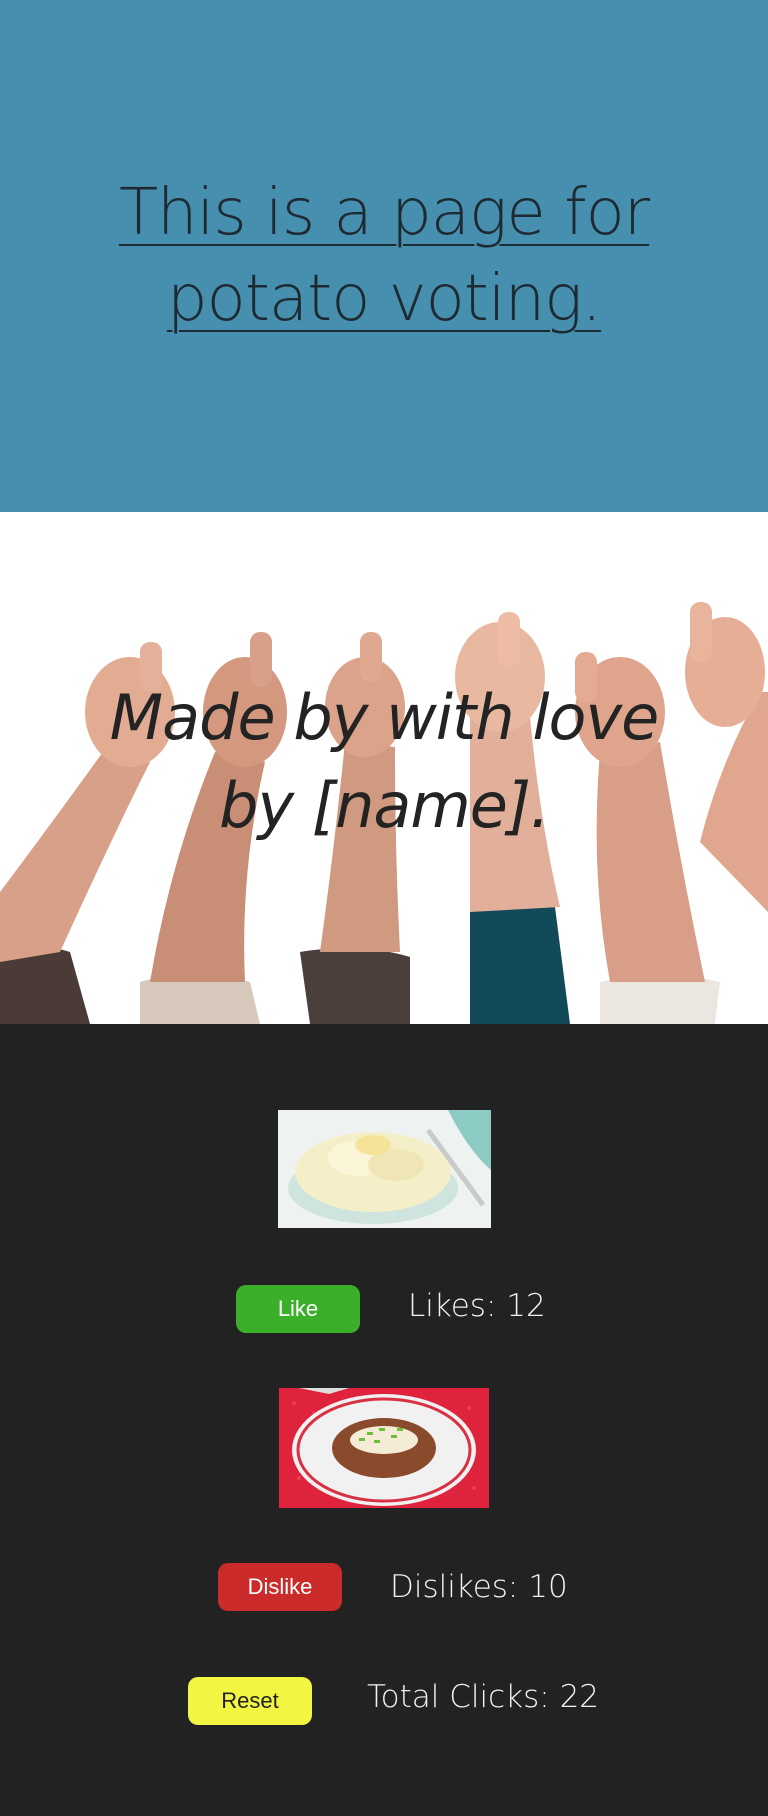  Describe the element at coordinates (384, 1448) in the screenshot. I see `baked-potato-photo` at that location.